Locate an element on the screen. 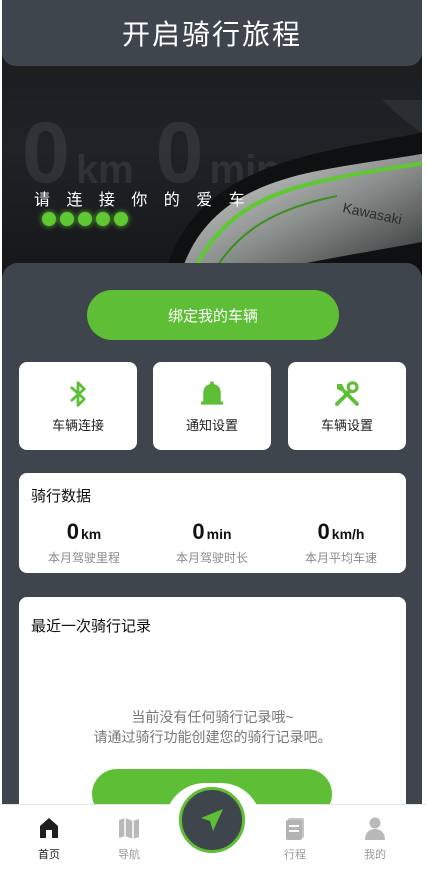  monthly-avg-speed-label: 本月平均车速 is located at coordinates (340, 558).